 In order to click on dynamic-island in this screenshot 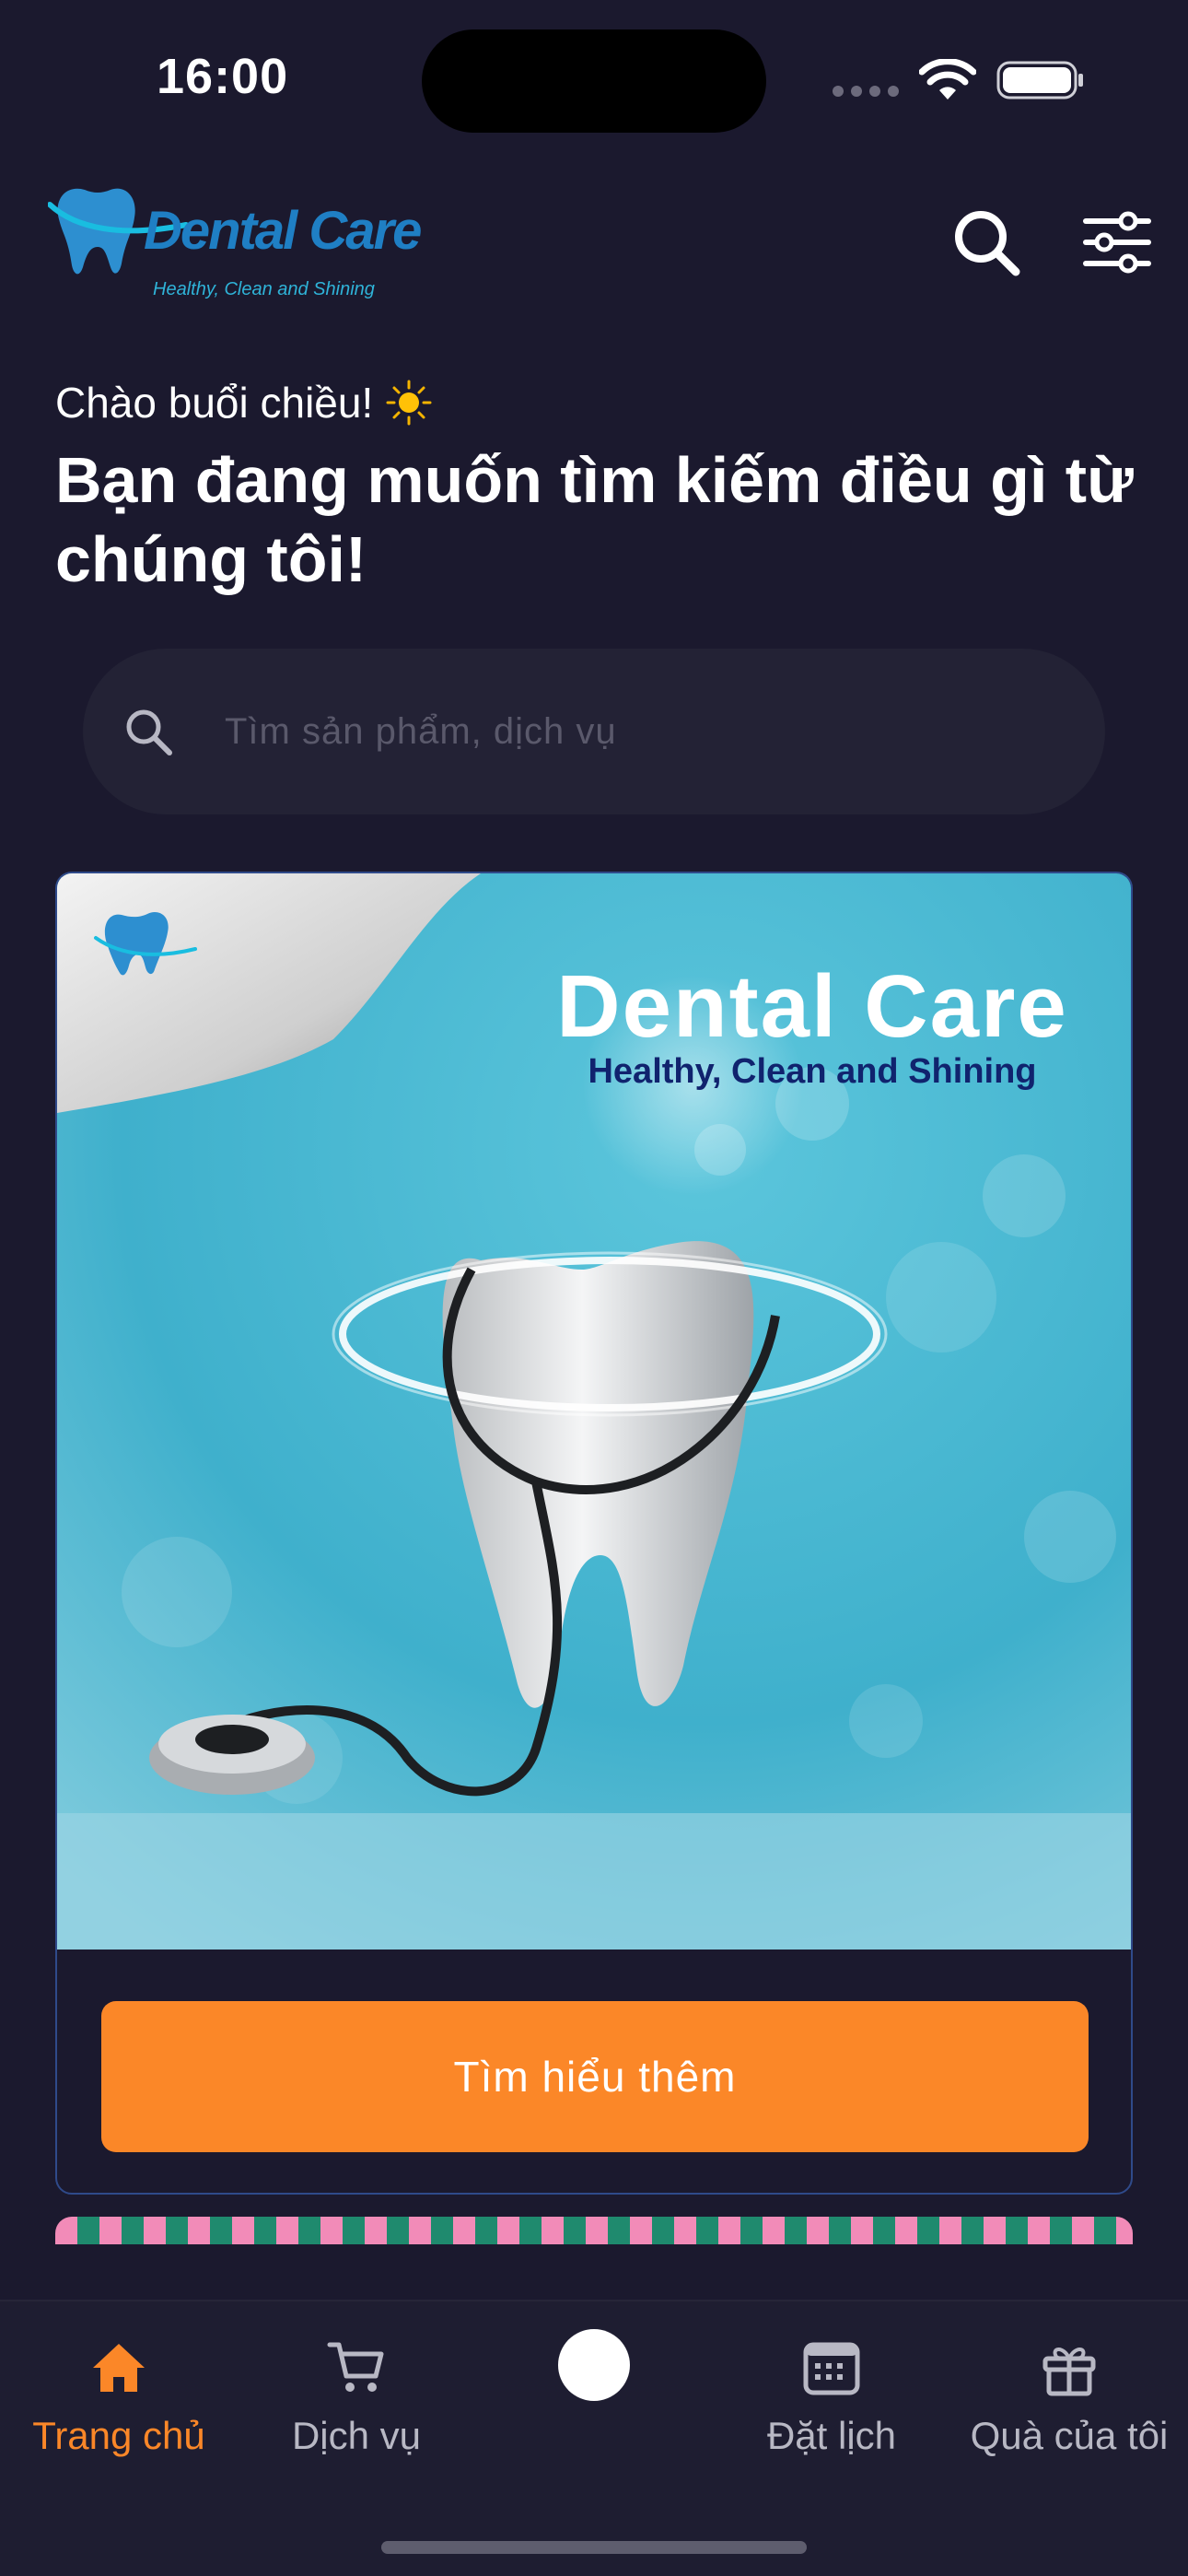, I will do `click(594, 81)`.